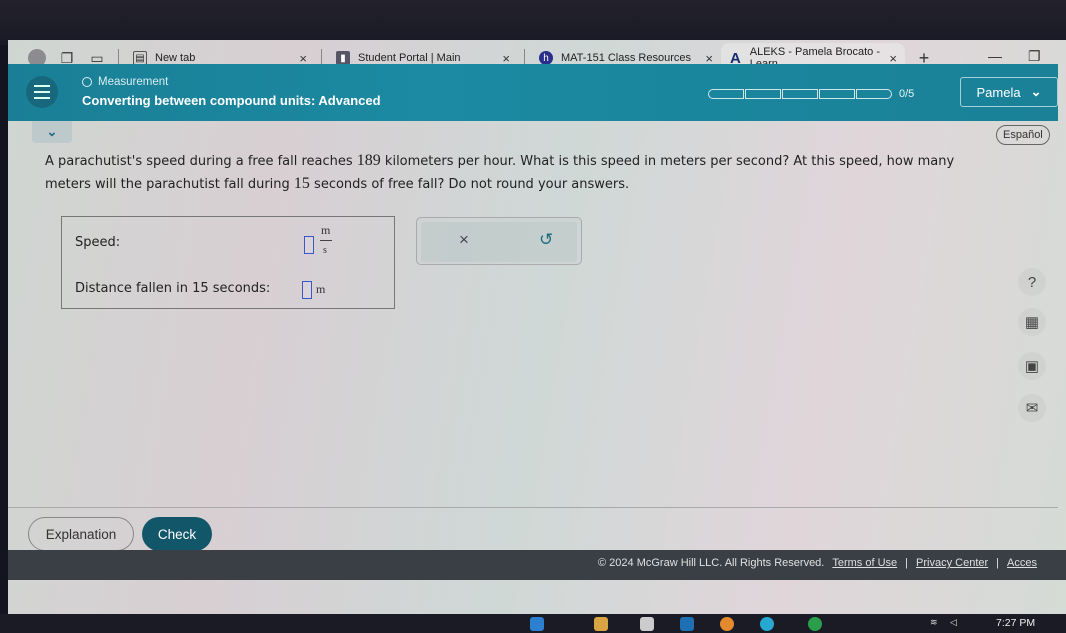  I want to click on calculator-icon: ▦, so click(1032, 322).